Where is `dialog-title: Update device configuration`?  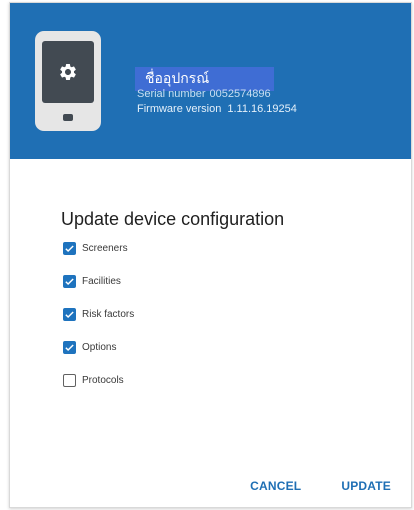 dialog-title: Update device configuration is located at coordinates (173, 219).